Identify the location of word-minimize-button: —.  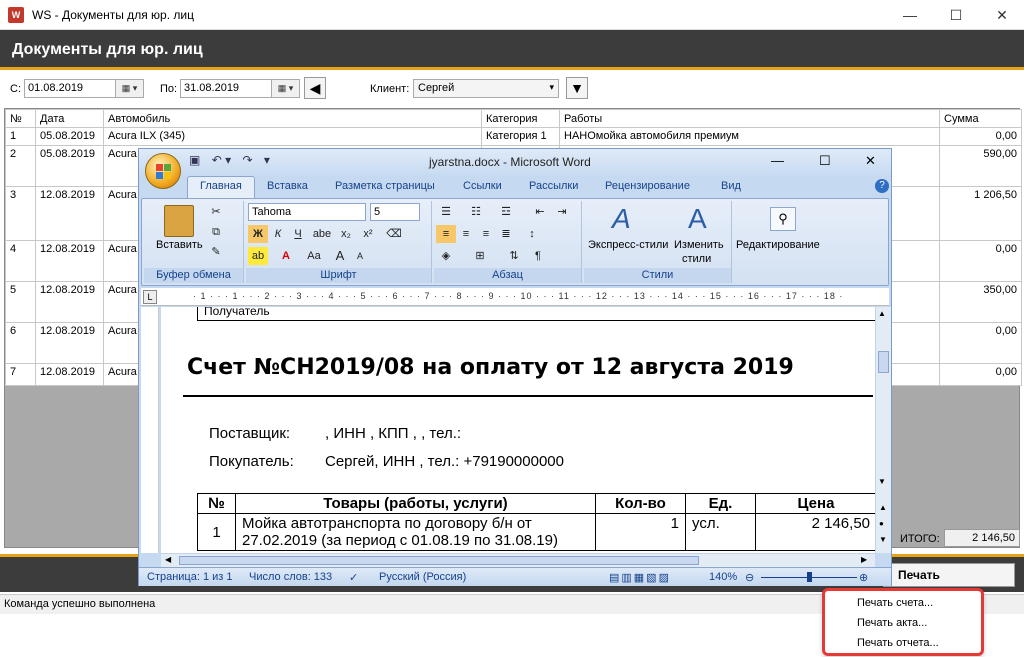
(777, 160).